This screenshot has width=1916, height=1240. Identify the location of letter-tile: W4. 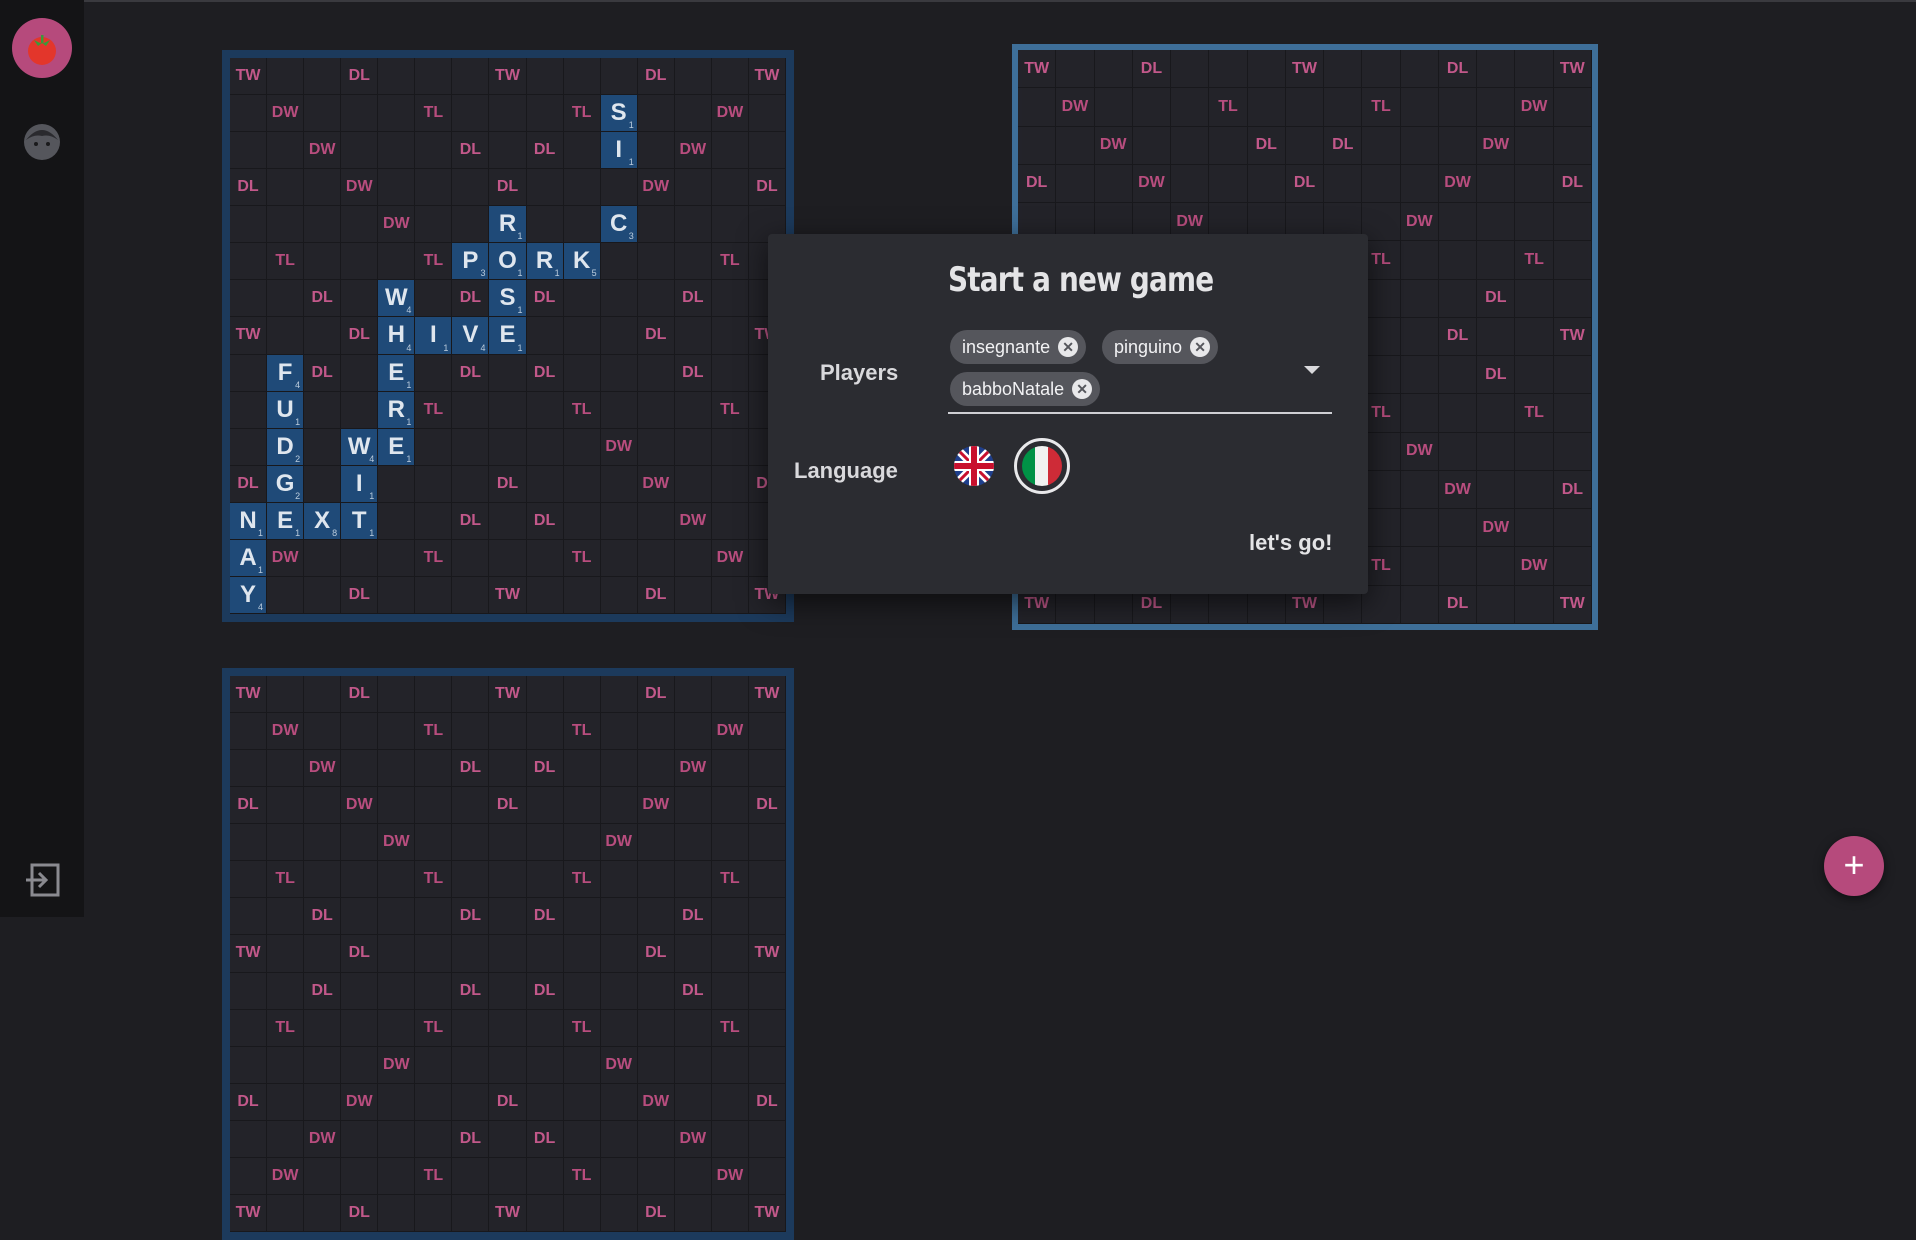
(360, 447).